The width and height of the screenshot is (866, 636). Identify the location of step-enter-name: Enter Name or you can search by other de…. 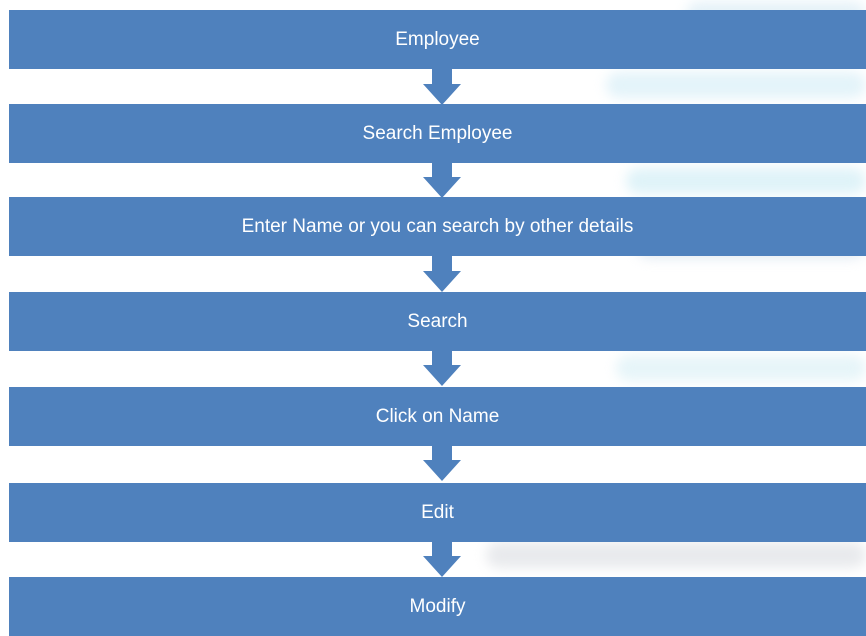
(437, 226).